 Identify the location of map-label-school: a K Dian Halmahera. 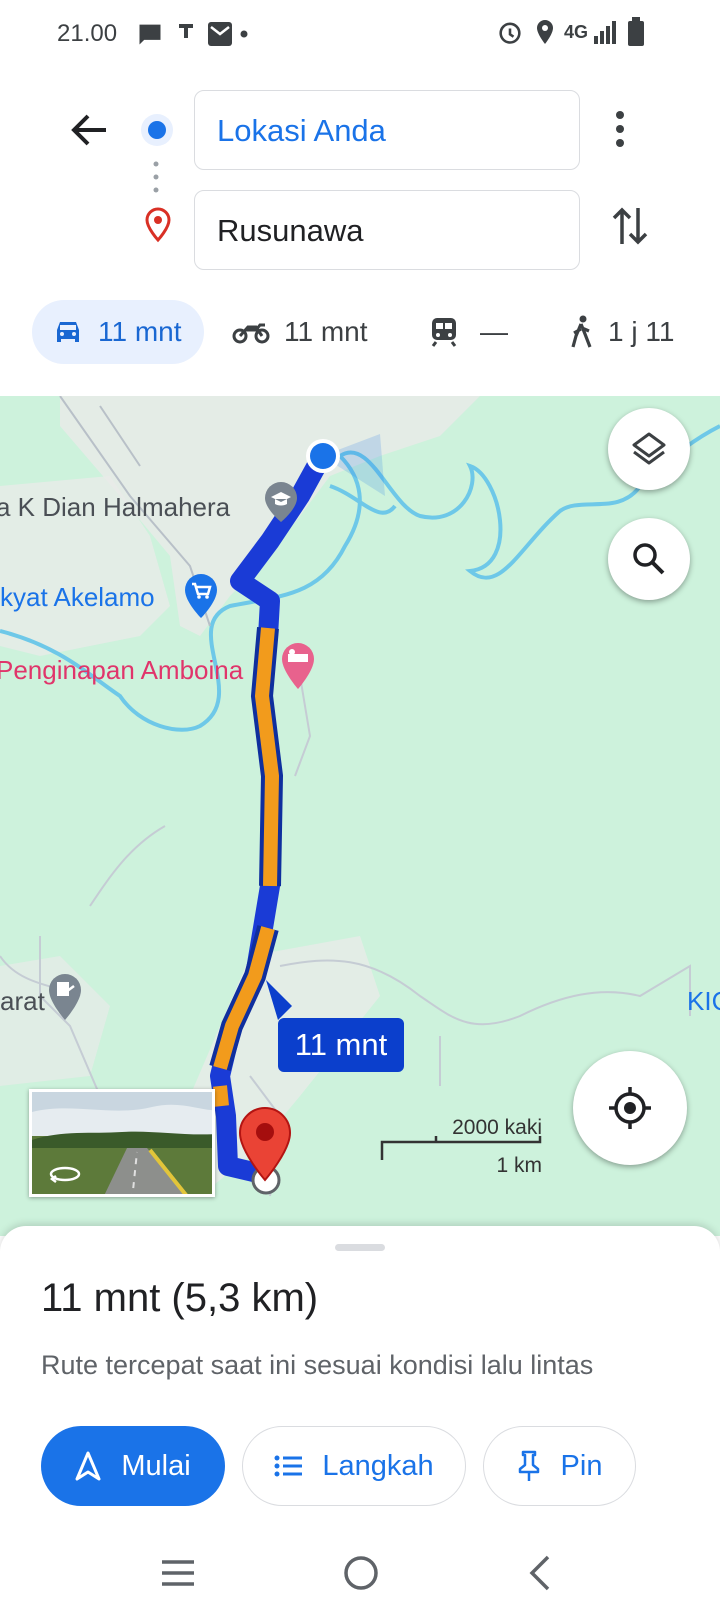
(115, 507).